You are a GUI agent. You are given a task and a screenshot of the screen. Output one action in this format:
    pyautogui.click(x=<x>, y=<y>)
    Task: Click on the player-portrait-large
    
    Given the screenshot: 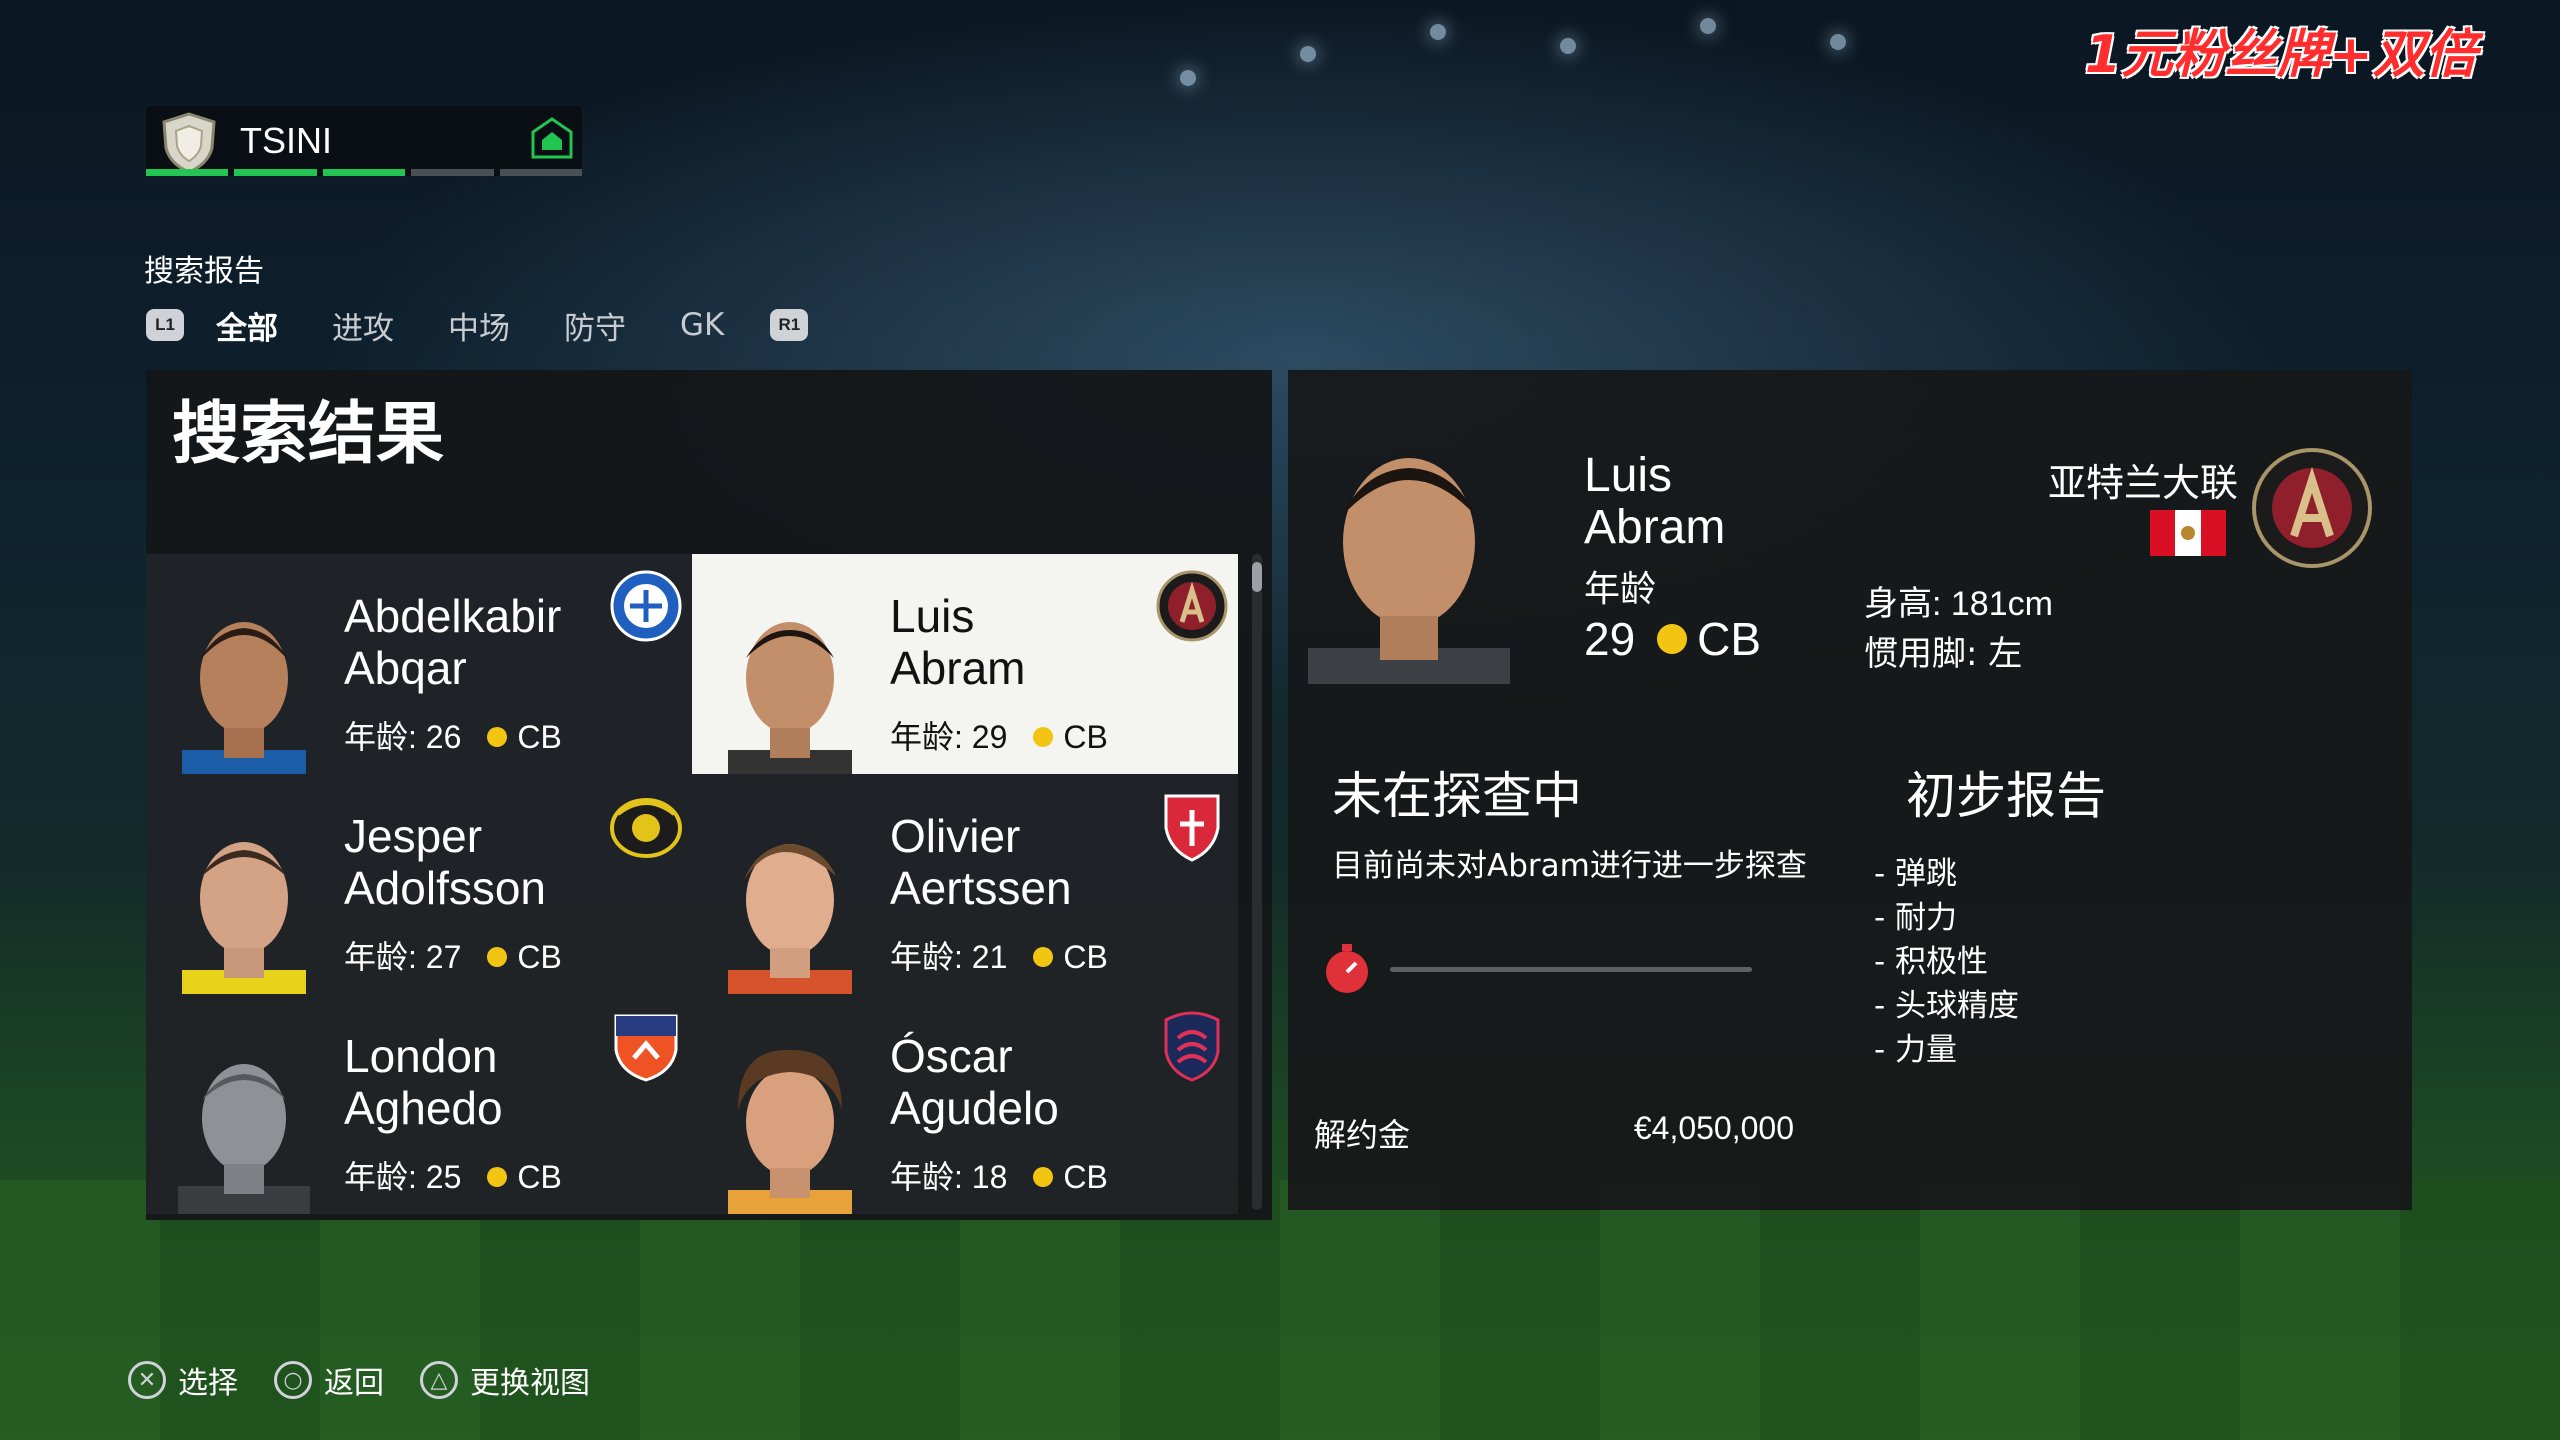 What is the action you would take?
    pyautogui.click(x=1409, y=571)
    